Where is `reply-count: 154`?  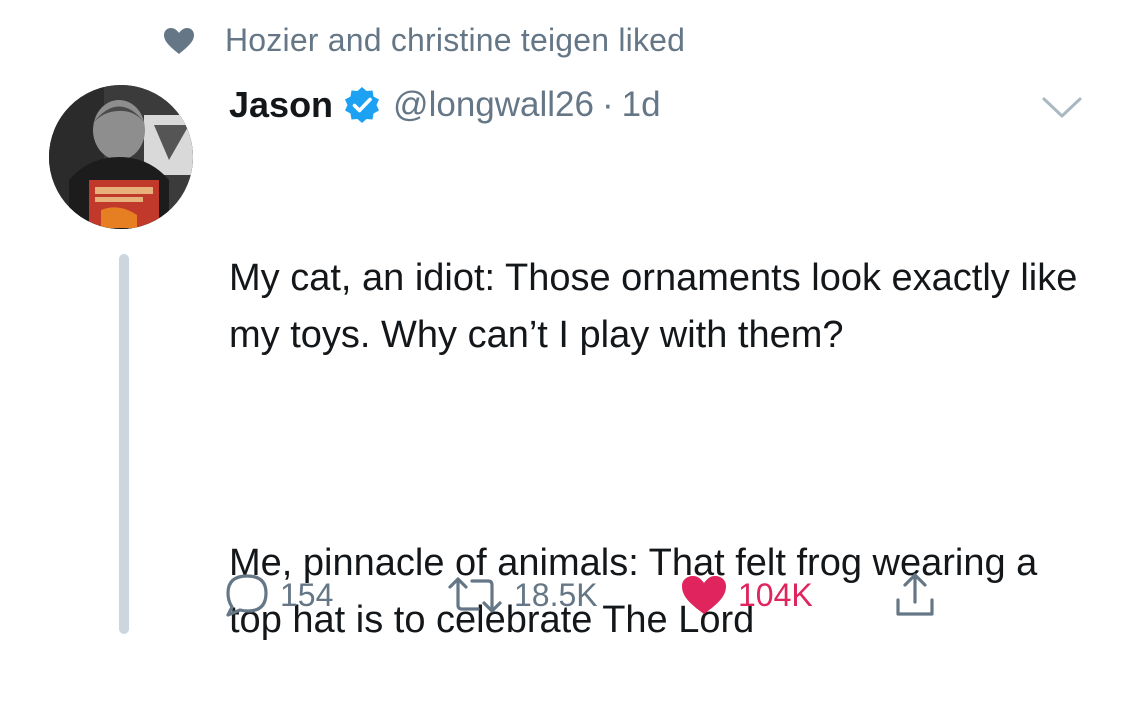 reply-count: 154 is located at coordinates (307, 594).